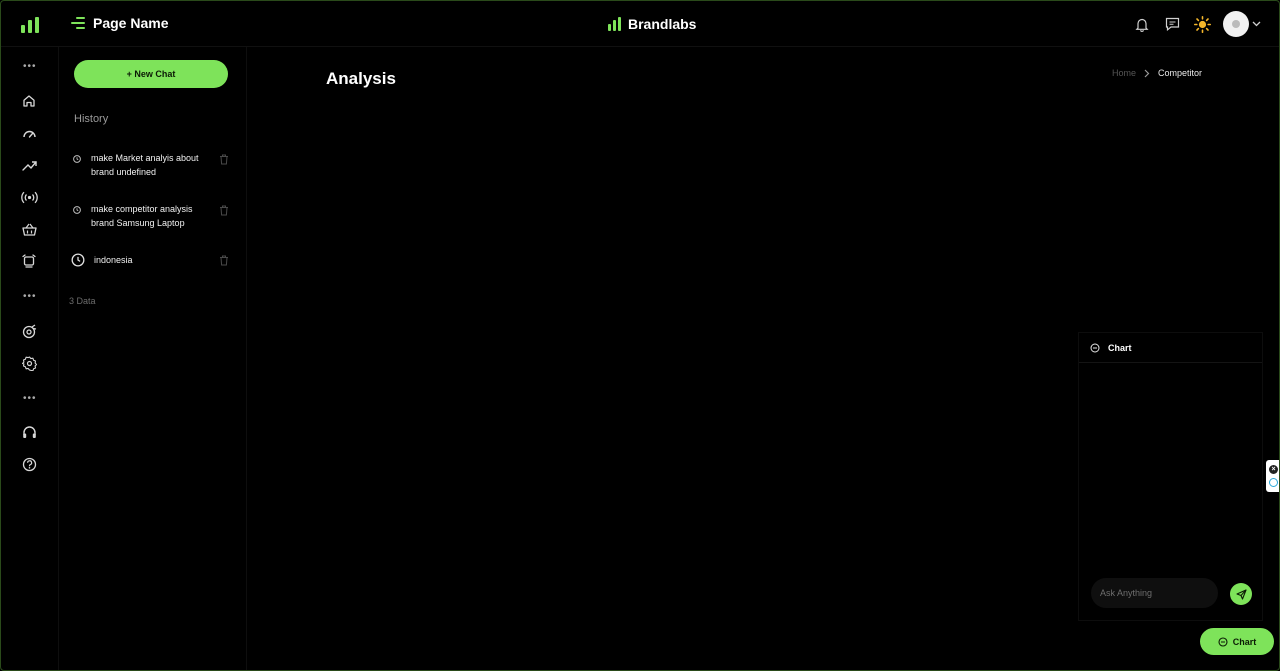  What do you see at coordinates (1273, 469) in the screenshot?
I see `close-icon: ×` at bounding box center [1273, 469].